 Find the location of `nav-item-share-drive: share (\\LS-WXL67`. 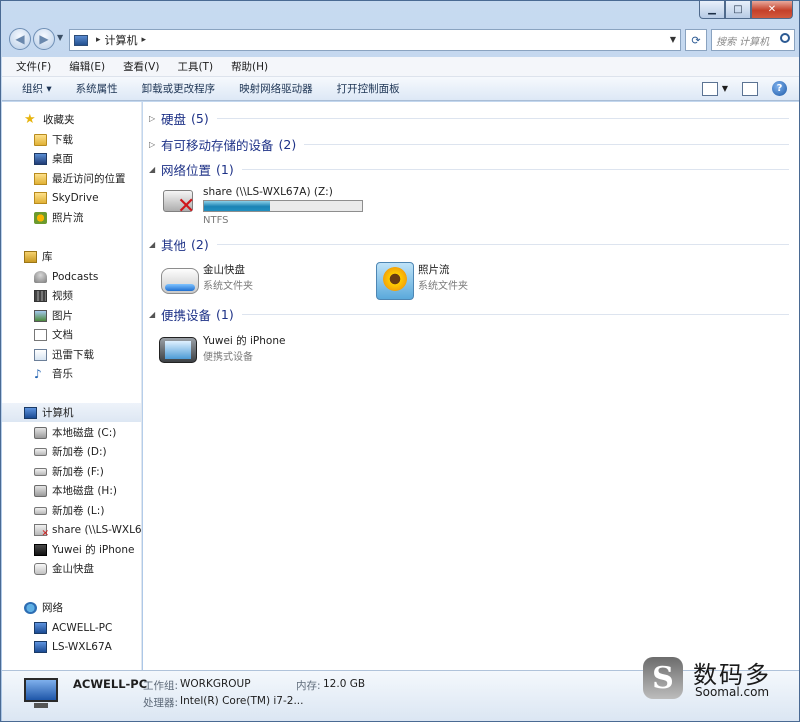

nav-item-share-drive: share (\\LS-WXL67 is located at coordinates (71, 529).